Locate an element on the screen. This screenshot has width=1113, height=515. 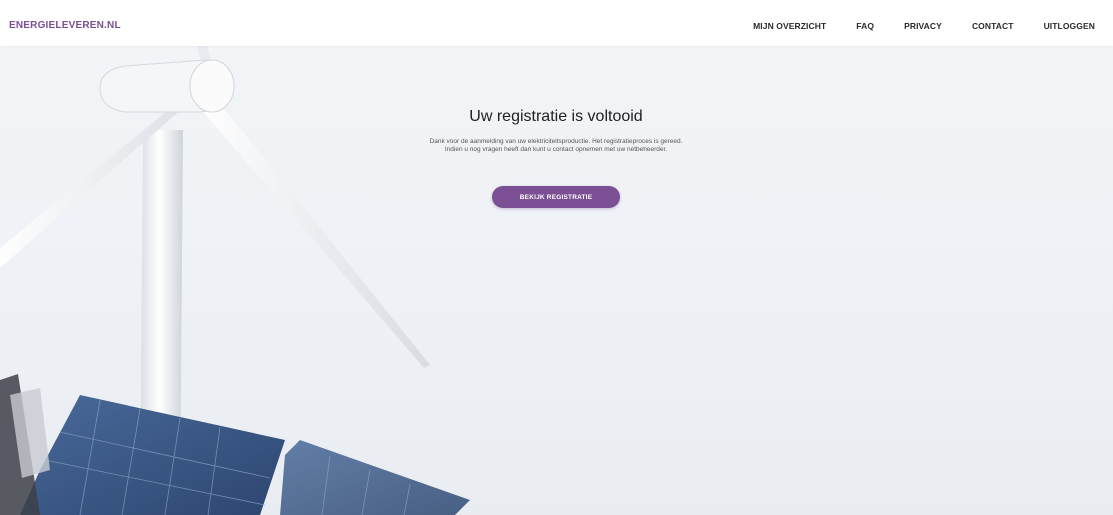
nav-item-contact: CONTACT is located at coordinates (993, 26).